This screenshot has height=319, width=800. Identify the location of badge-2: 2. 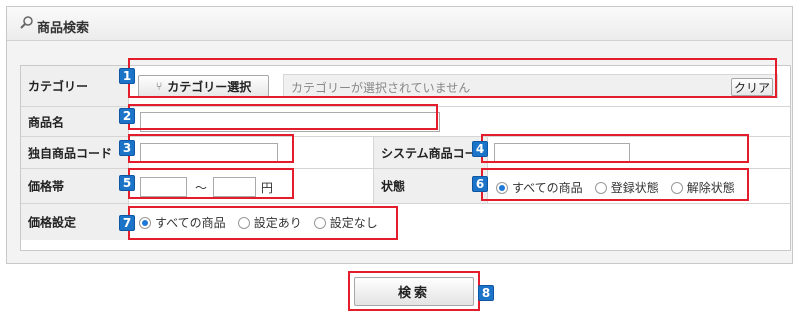
(127, 116).